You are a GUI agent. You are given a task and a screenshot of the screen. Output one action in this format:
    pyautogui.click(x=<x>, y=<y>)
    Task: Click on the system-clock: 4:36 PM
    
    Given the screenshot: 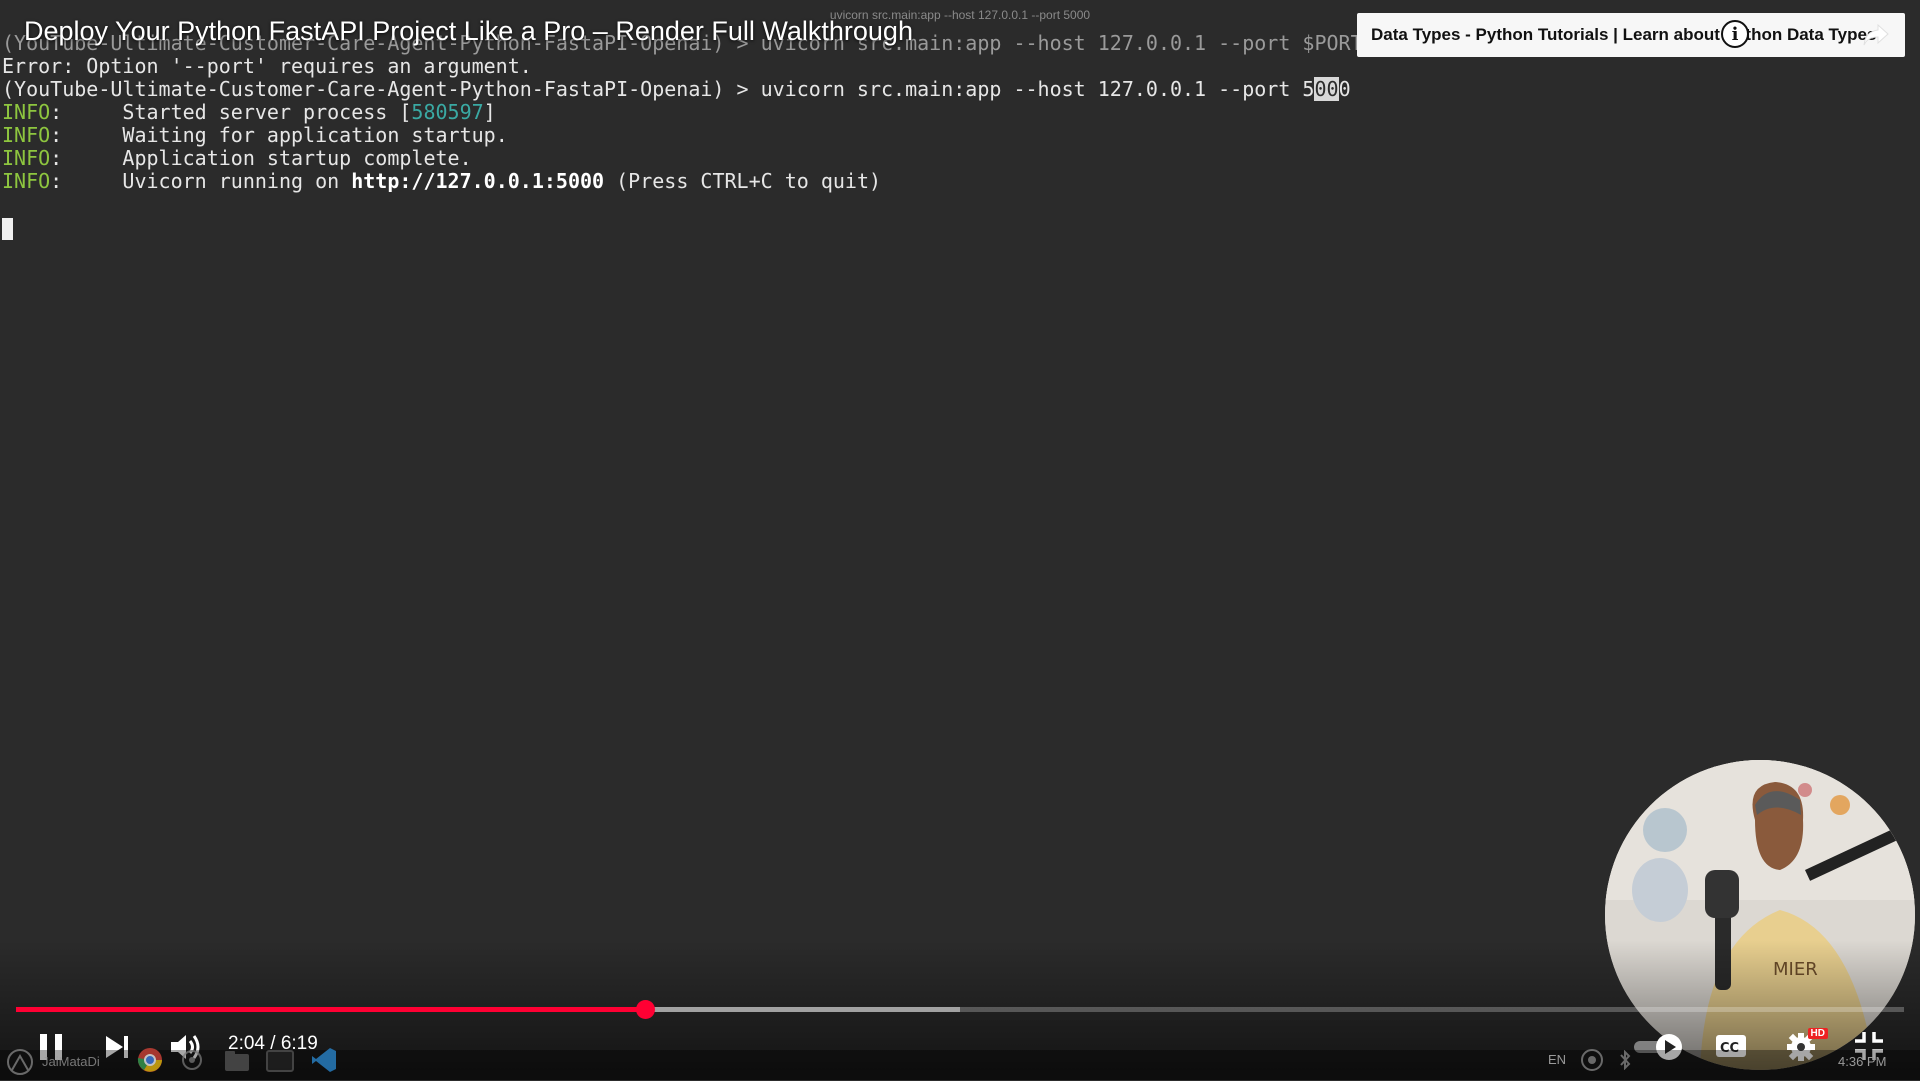 What is the action you would take?
    pyautogui.click(x=1862, y=1061)
    